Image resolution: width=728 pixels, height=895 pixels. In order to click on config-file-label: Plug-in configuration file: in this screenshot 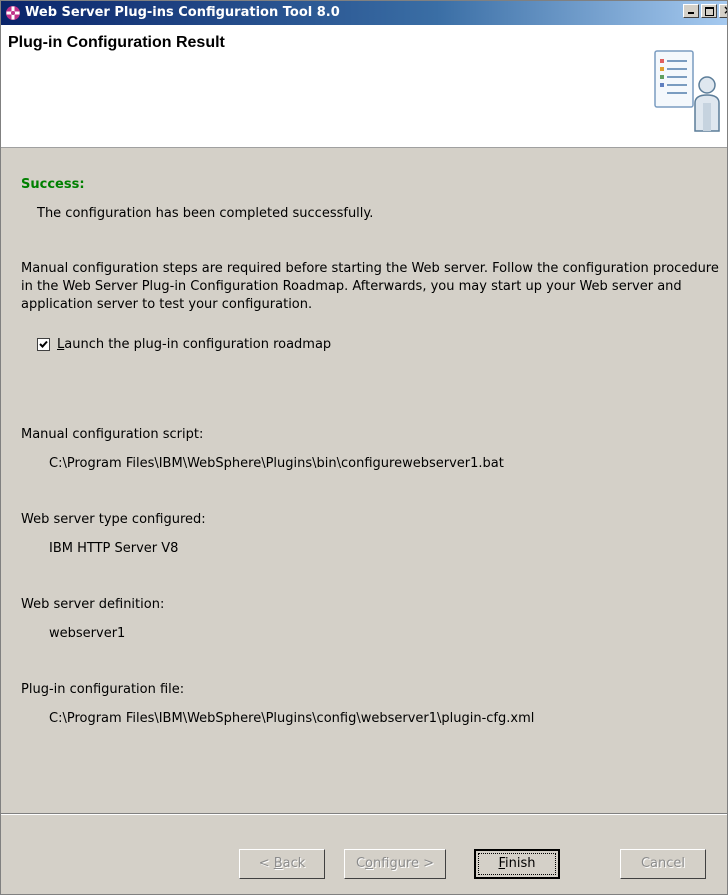, I will do `click(103, 689)`.